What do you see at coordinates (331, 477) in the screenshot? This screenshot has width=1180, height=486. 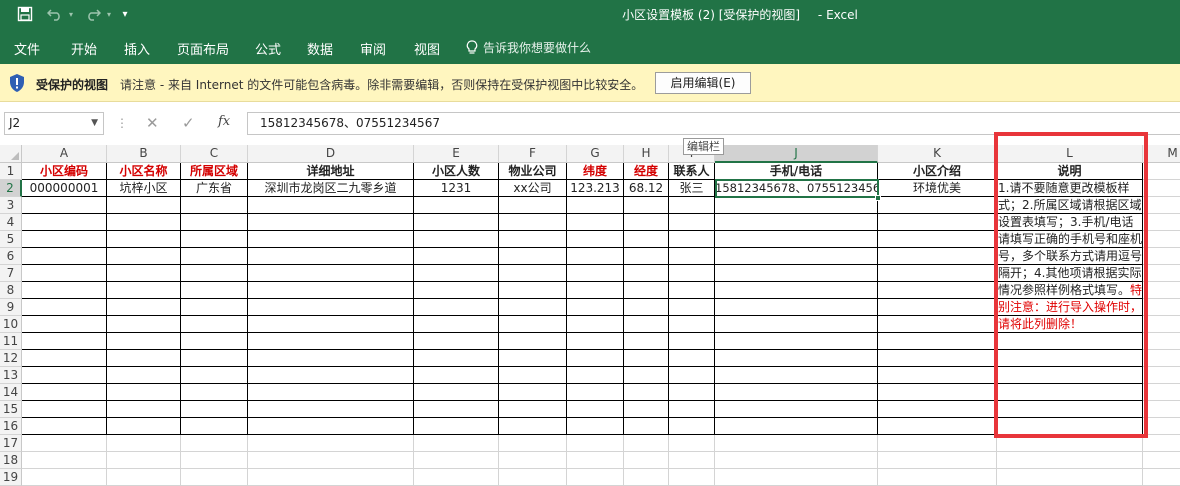 I see `cell-d19` at bounding box center [331, 477].